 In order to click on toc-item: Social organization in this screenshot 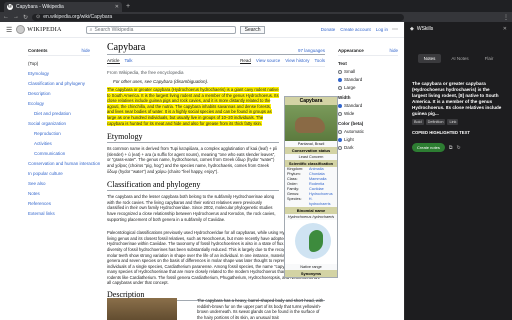, I will do `click(59, 123)`.